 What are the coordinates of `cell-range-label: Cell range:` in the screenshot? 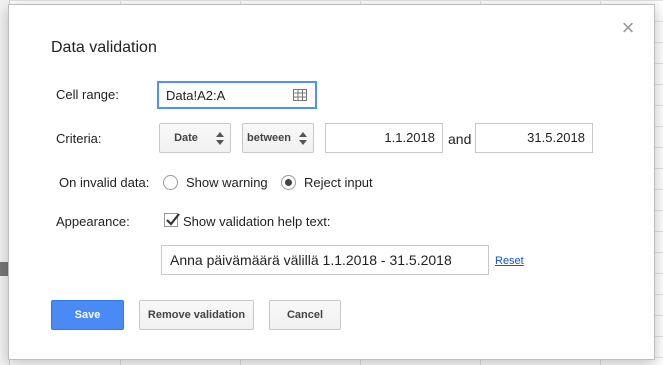 It's located at (87, 94).